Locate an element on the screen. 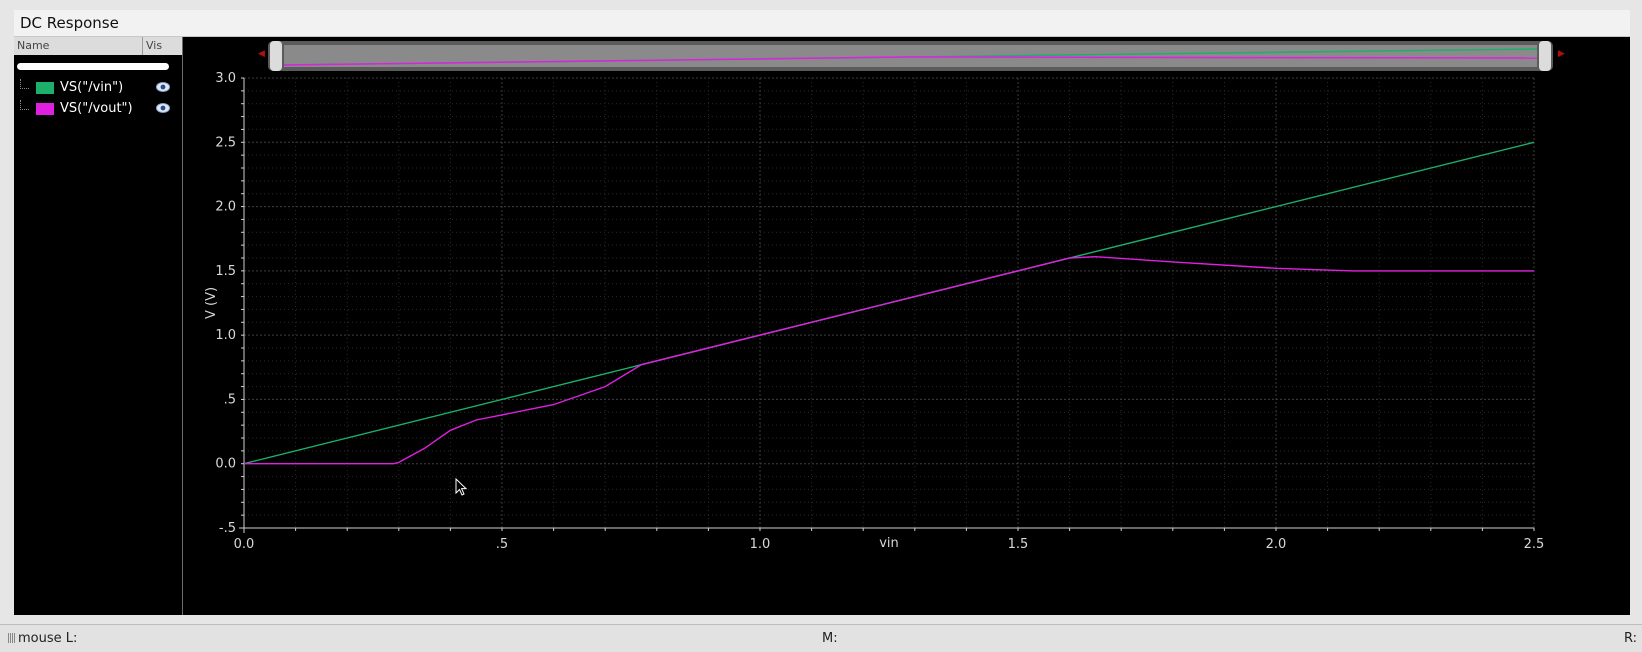 The image size is (1642, 652). x-tick-label: 1.5 is located at coordinates (1018, 544).